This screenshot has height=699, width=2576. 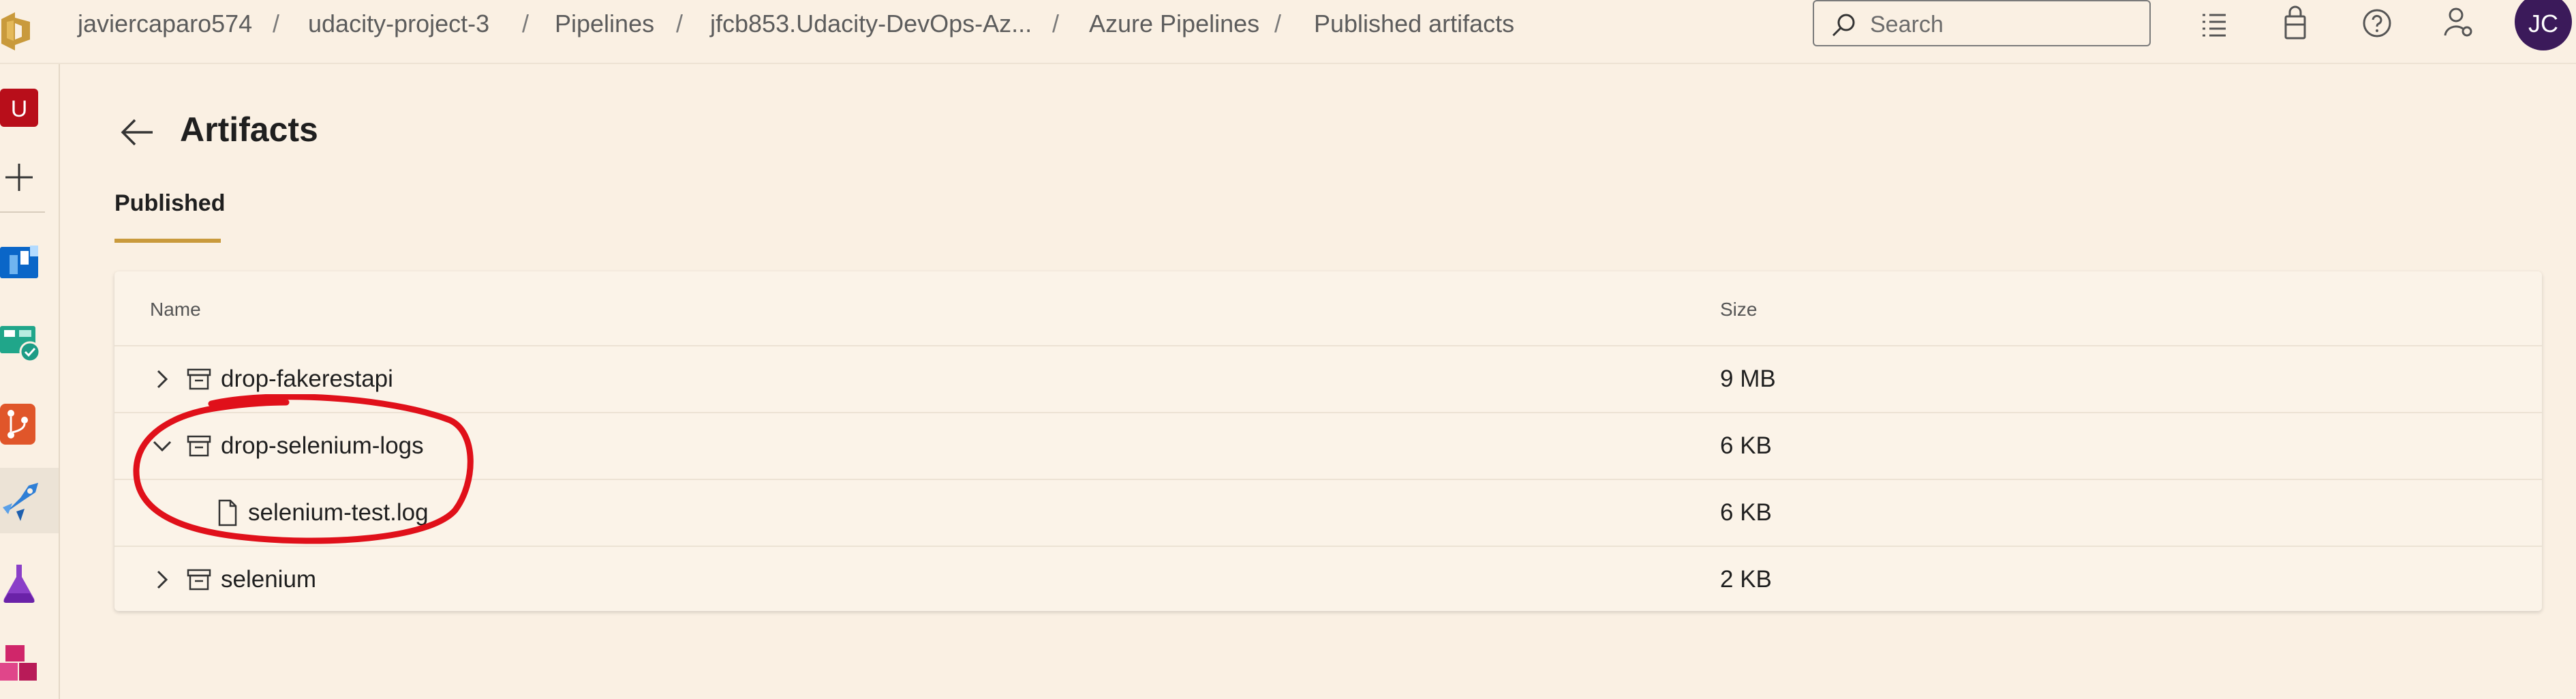 I want to click on artifacts-icon, so click(x=30, y=664).